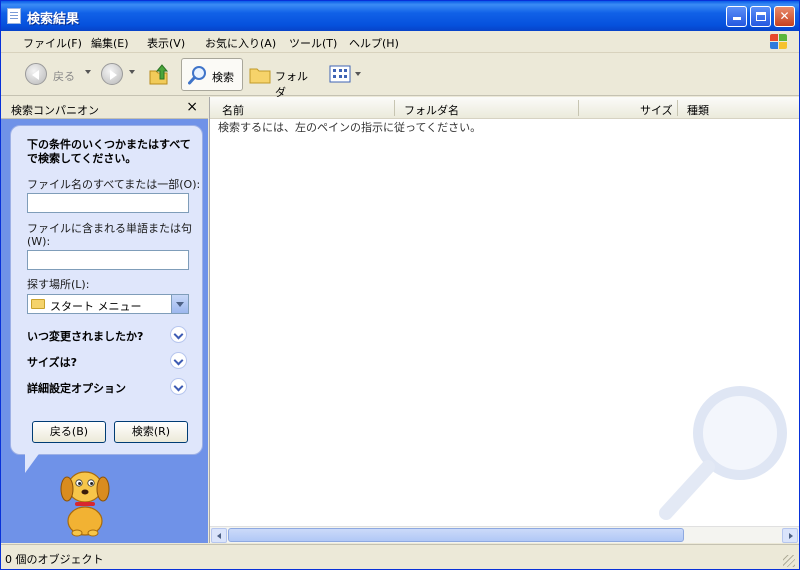 This screenshot has height=570, width=800. Describe the element at coordinates (400, 76) in the screenshot. I see `toolbar: 戻る 検索 フォルダ` at that location.